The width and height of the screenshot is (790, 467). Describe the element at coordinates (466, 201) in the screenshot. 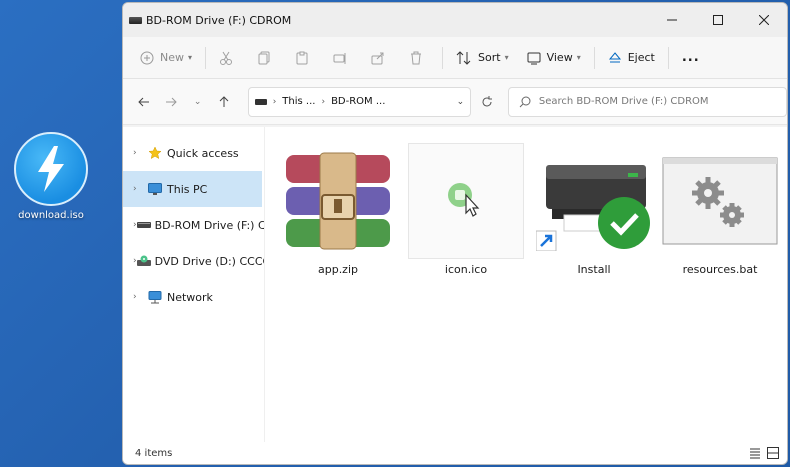

I see `ico-file-icon` at that location.